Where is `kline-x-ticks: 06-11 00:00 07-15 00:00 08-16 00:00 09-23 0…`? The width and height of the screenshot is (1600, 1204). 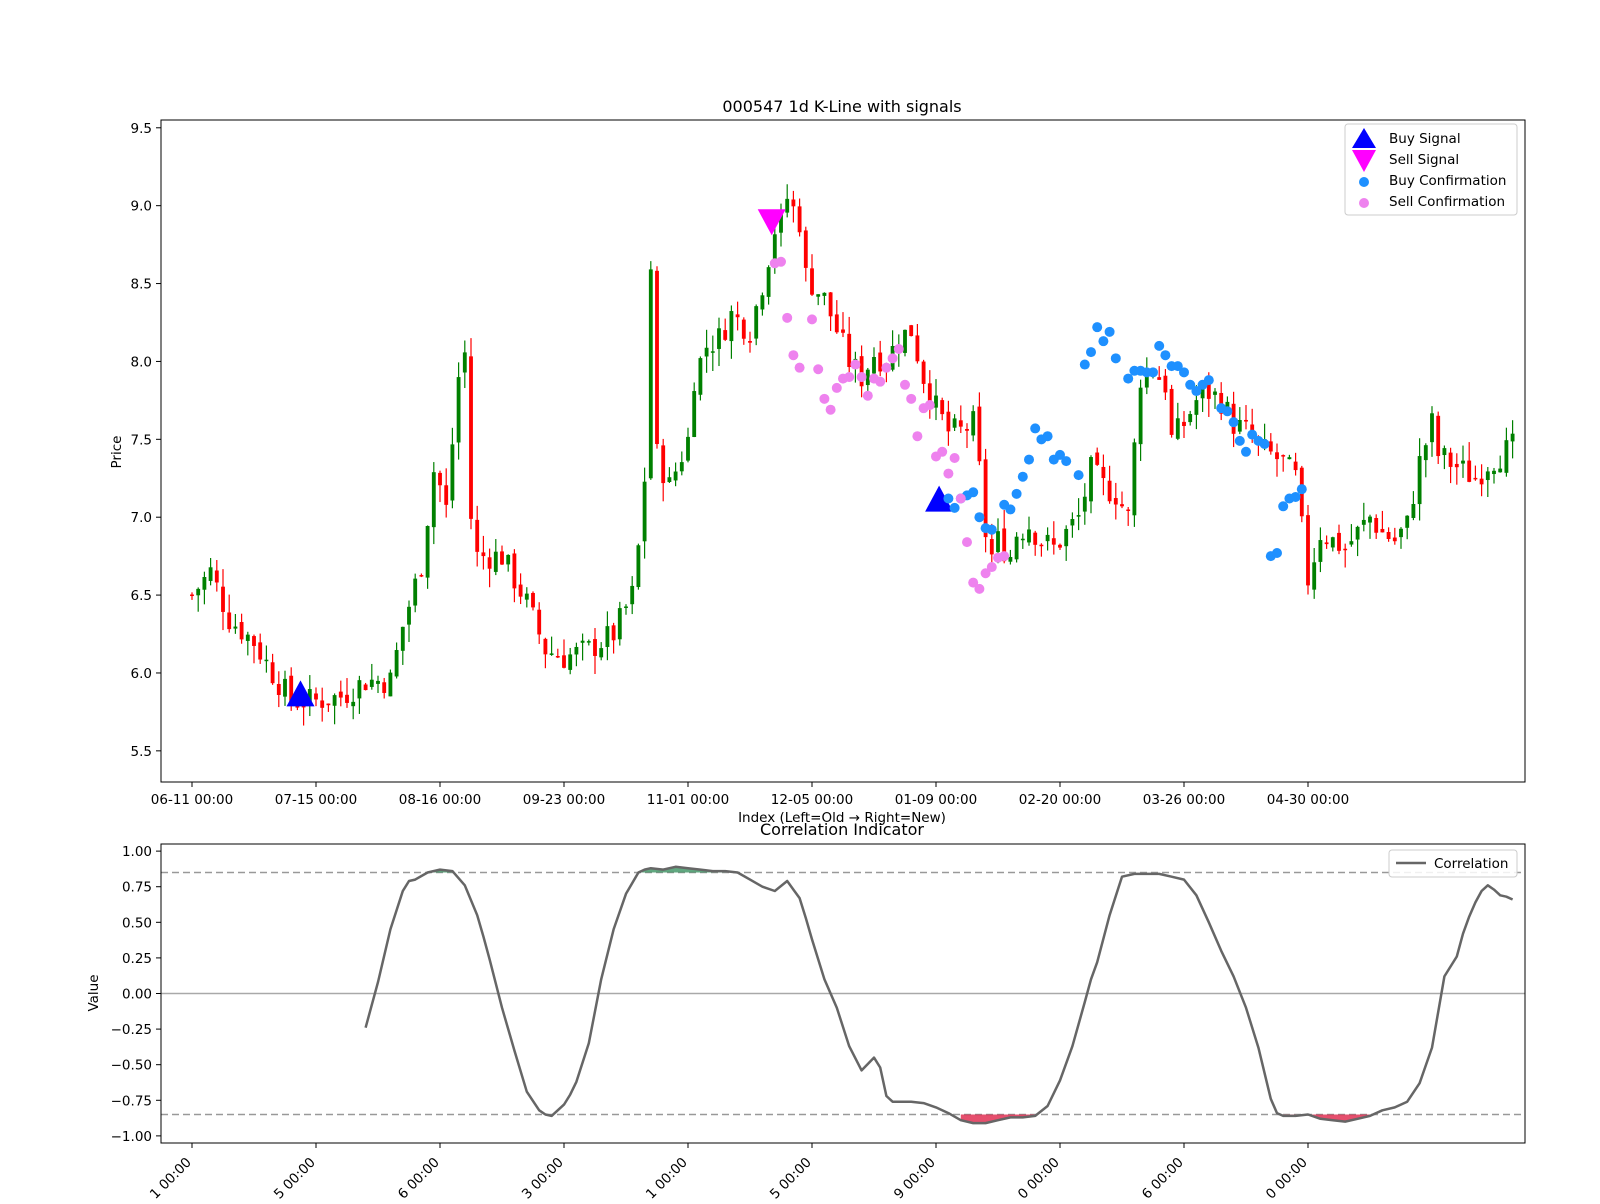 kline-x-ticks: 06-11 00:00 07-15 00:00 08-16 00:00 09-23 0… is located at coordinates (750, 795).